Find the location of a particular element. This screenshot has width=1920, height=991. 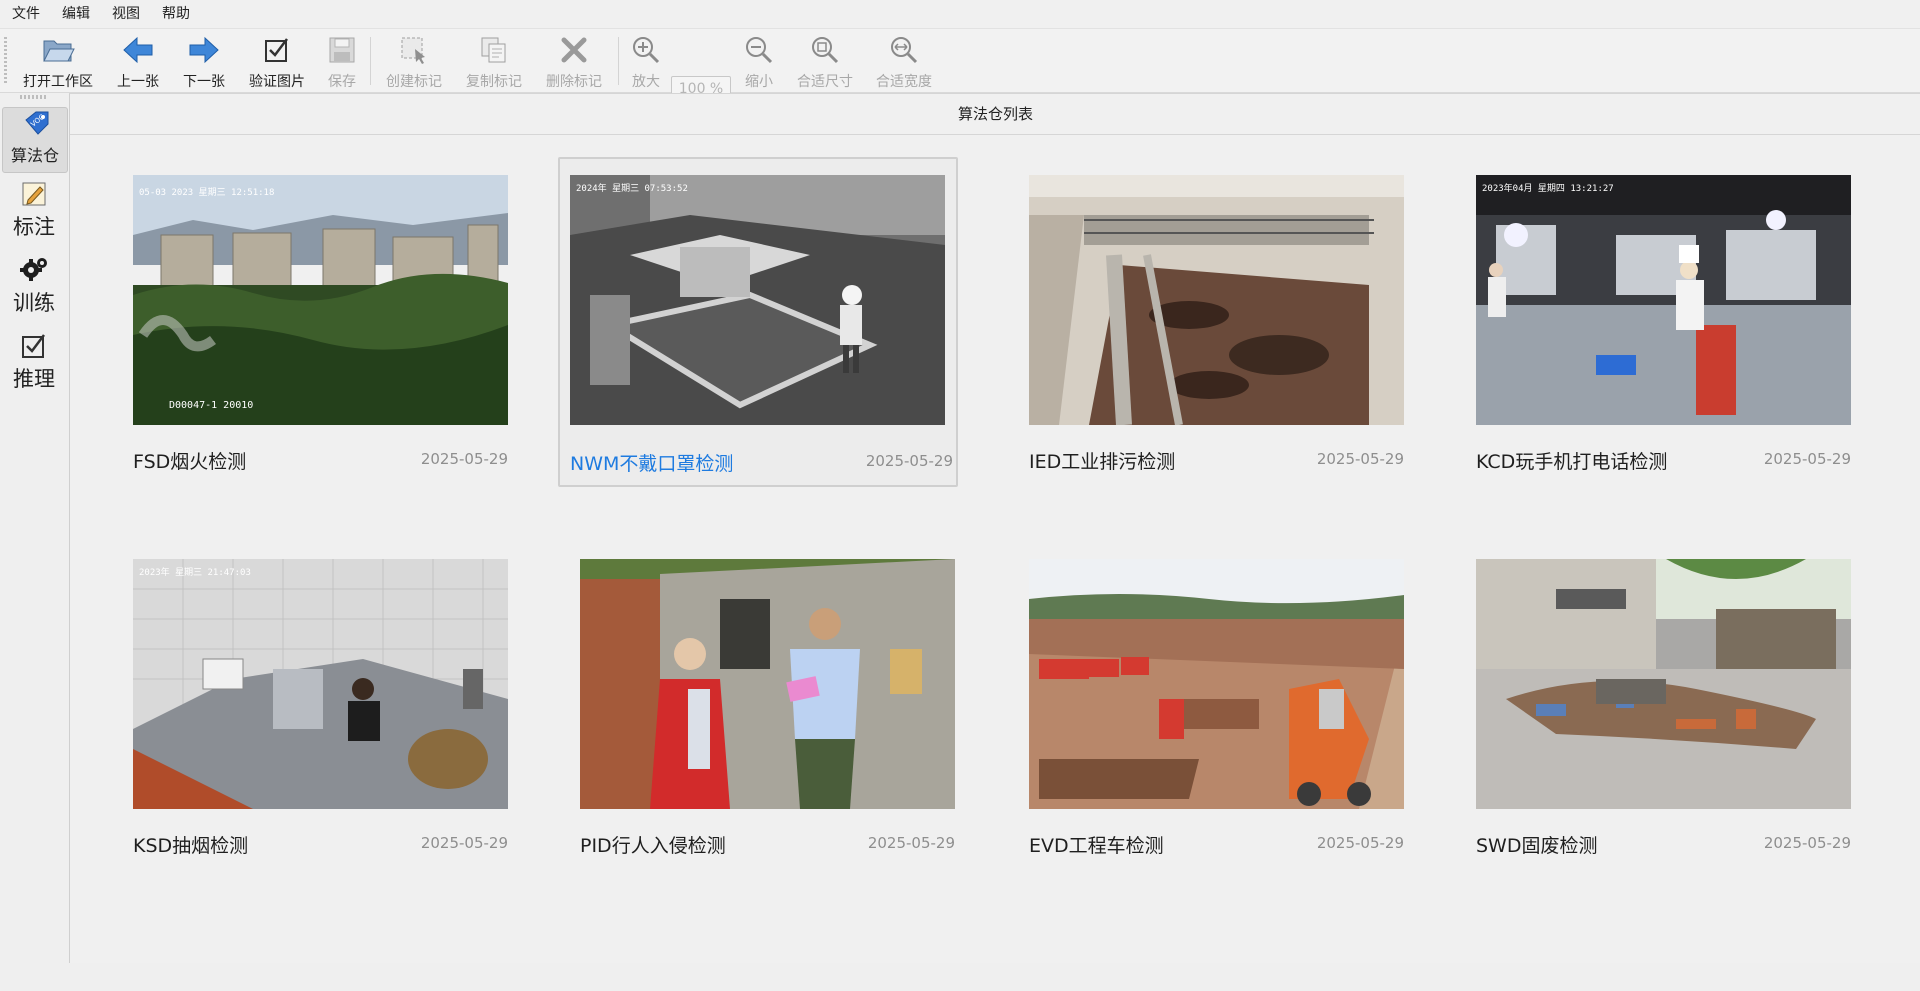

svg-text: 2023年 星期三 21:47:03 is located at coordinates (195, 572).